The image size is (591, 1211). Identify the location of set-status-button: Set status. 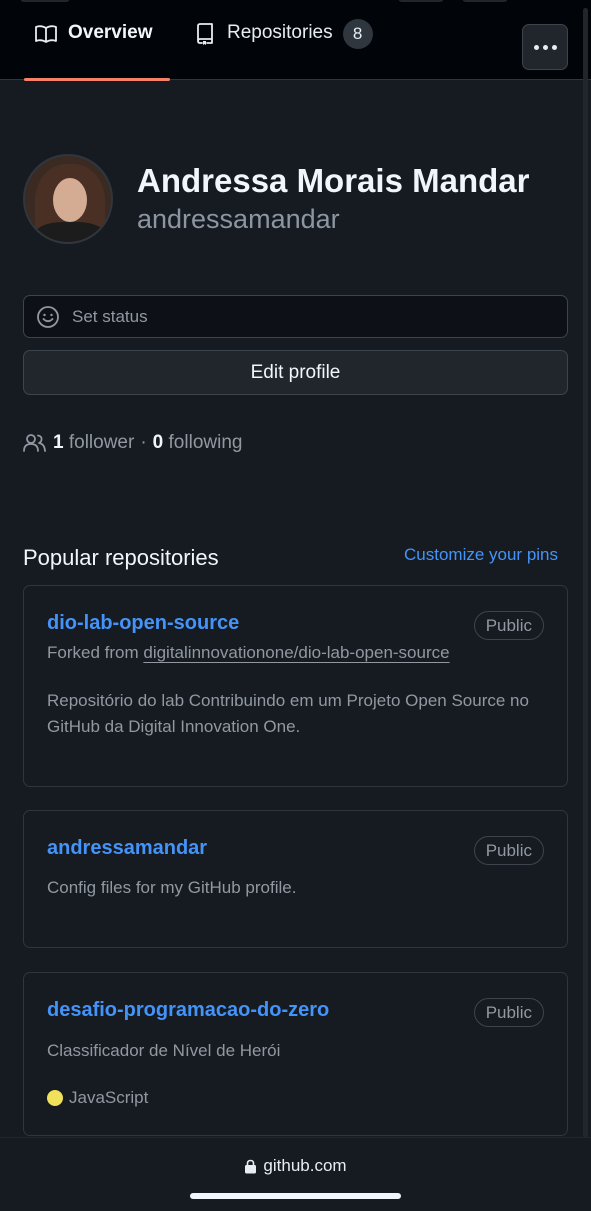
(295, 316).